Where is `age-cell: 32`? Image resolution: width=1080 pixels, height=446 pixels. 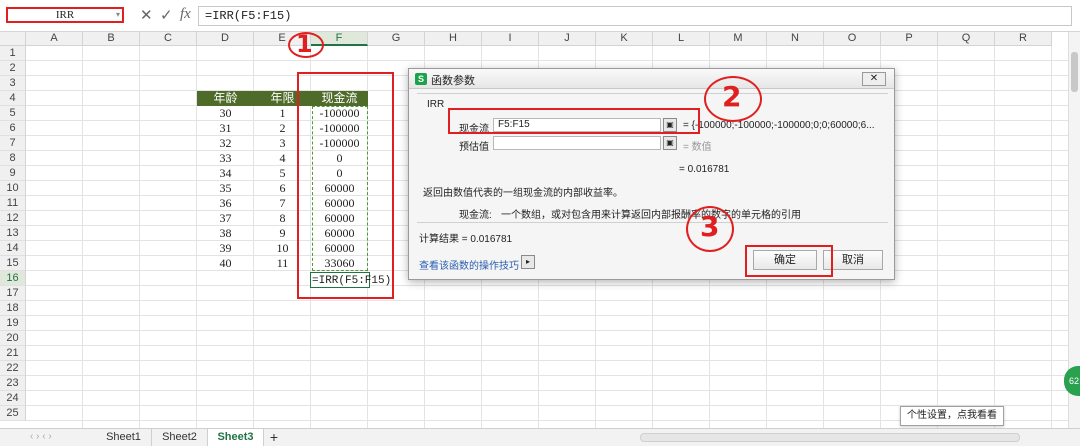 age-cell: 32 is located at coordinates (225, 143).